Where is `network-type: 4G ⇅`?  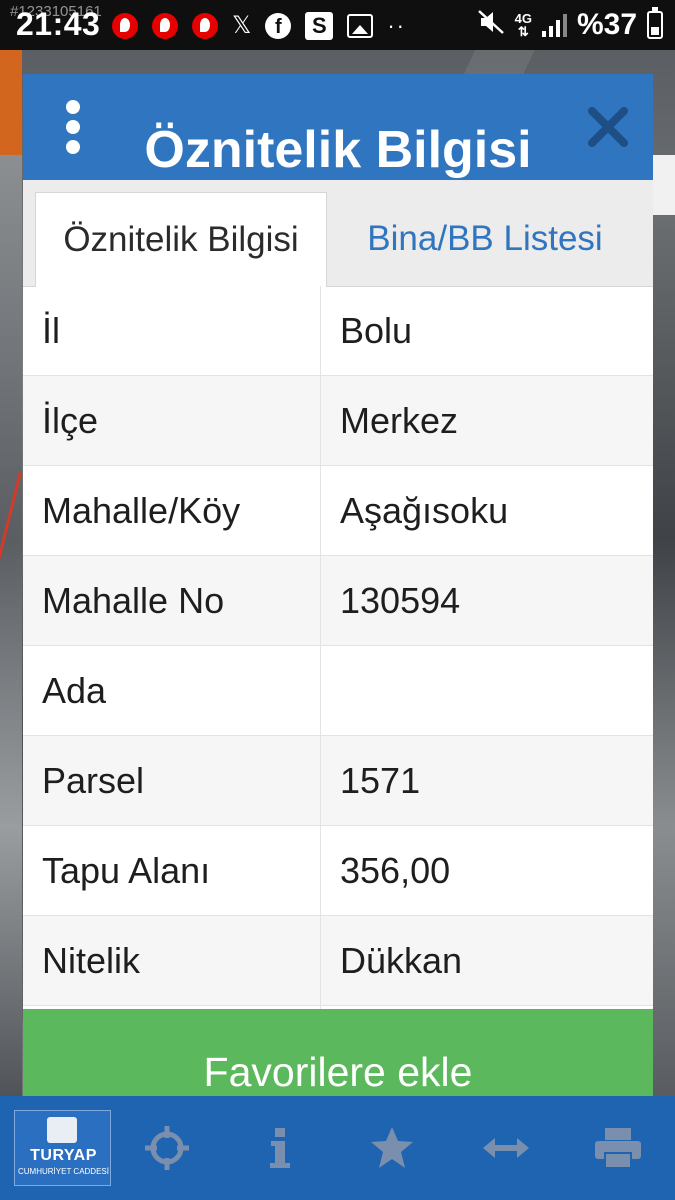 network-type: 4G ⇅ is located at coordinates (523, 25).